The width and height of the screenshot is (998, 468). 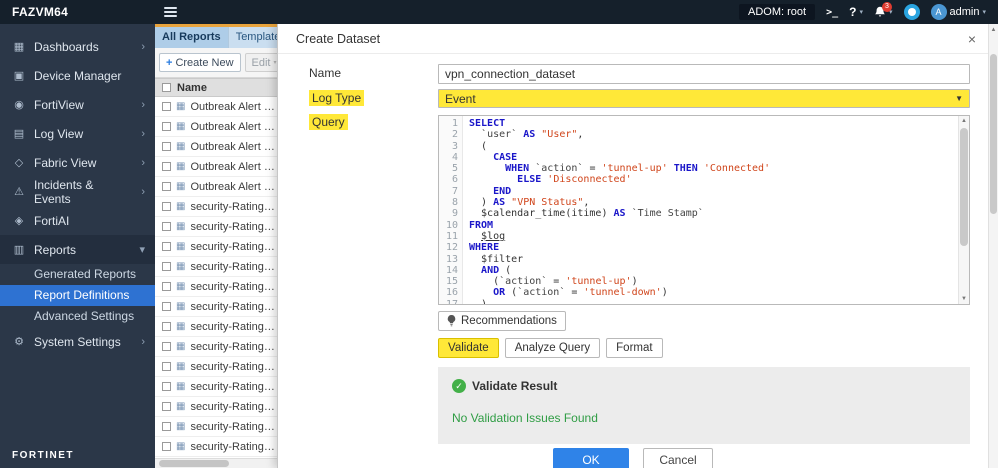 What do you see at coordinates (509, 321) in the screenshot?
I see `recommendations-label: Recommendations` at bounding box center [509, 321].